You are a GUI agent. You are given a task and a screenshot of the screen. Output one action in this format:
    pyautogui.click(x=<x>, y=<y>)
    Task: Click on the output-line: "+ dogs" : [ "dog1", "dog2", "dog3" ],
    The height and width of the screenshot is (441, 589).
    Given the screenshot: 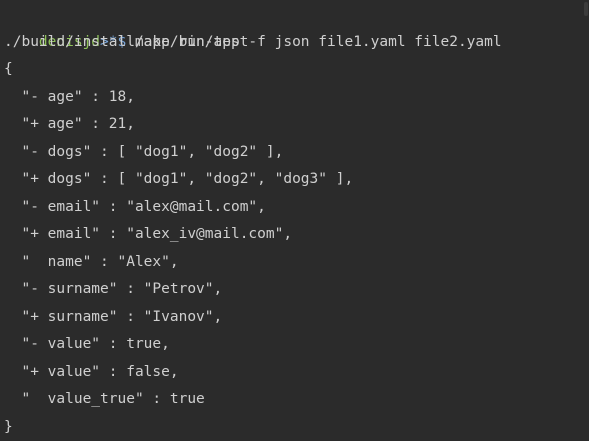 What is the action you would take?
    pyautogui.click(x=179, y=179)
    